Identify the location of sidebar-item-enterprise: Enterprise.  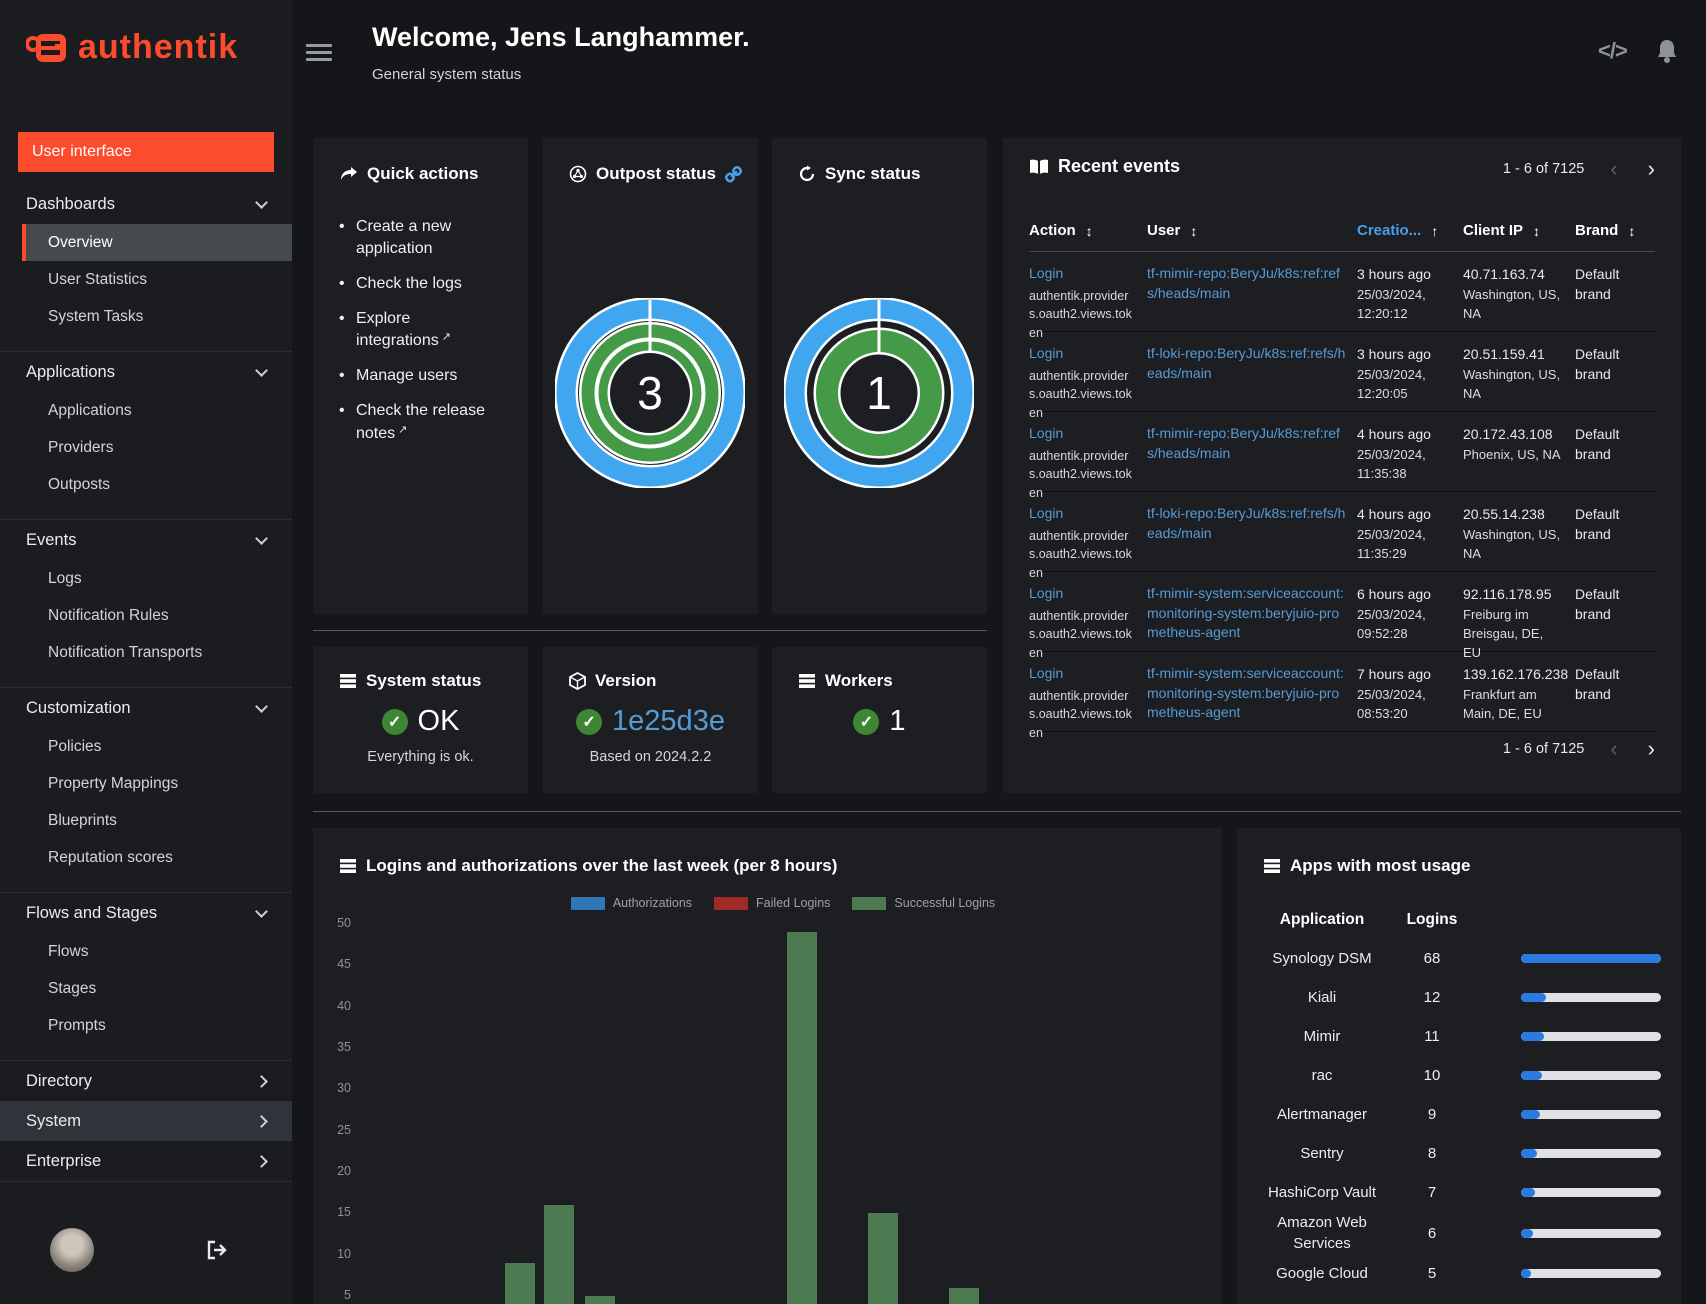
(146, 1161).